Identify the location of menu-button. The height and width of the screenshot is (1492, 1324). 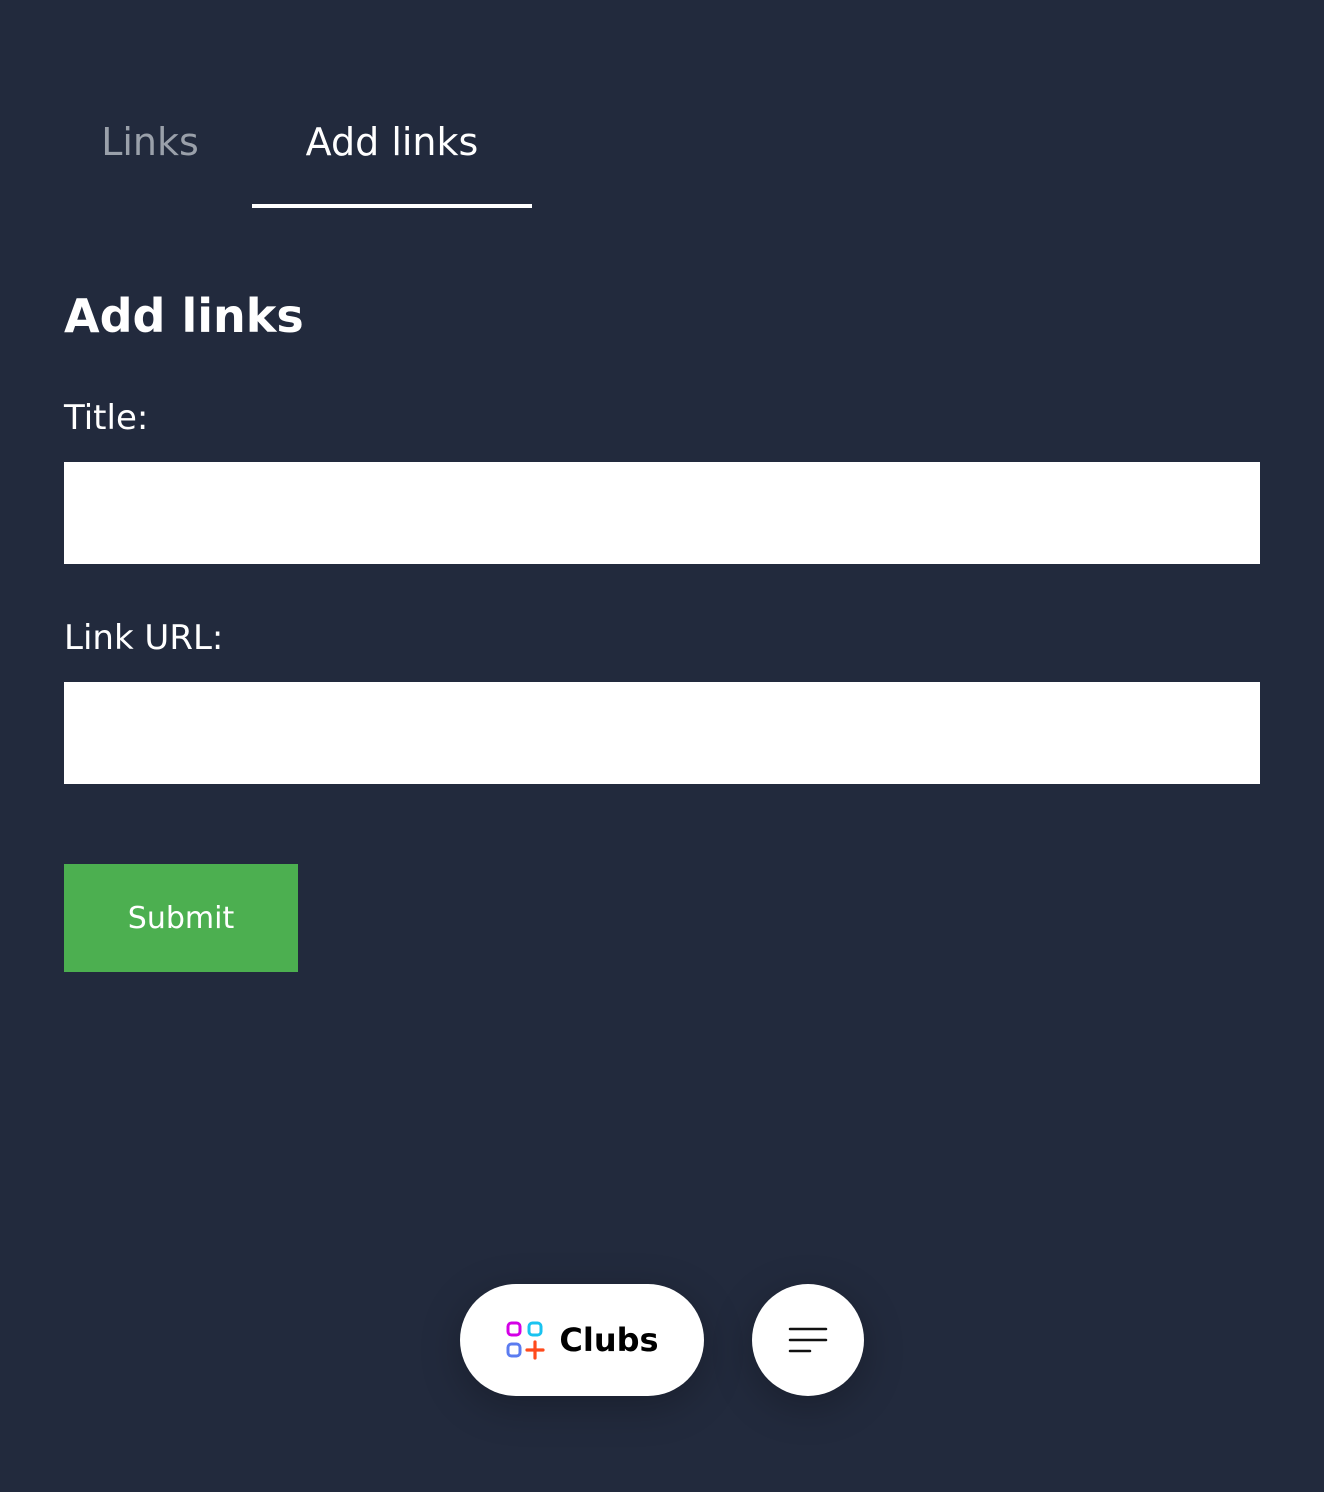
(808, 1340).